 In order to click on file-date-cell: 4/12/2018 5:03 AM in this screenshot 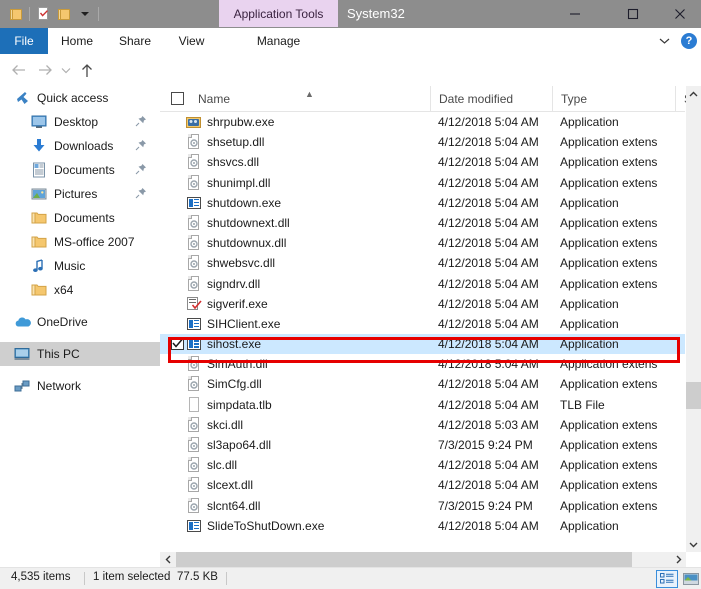, I will do `click(488, 424)`.